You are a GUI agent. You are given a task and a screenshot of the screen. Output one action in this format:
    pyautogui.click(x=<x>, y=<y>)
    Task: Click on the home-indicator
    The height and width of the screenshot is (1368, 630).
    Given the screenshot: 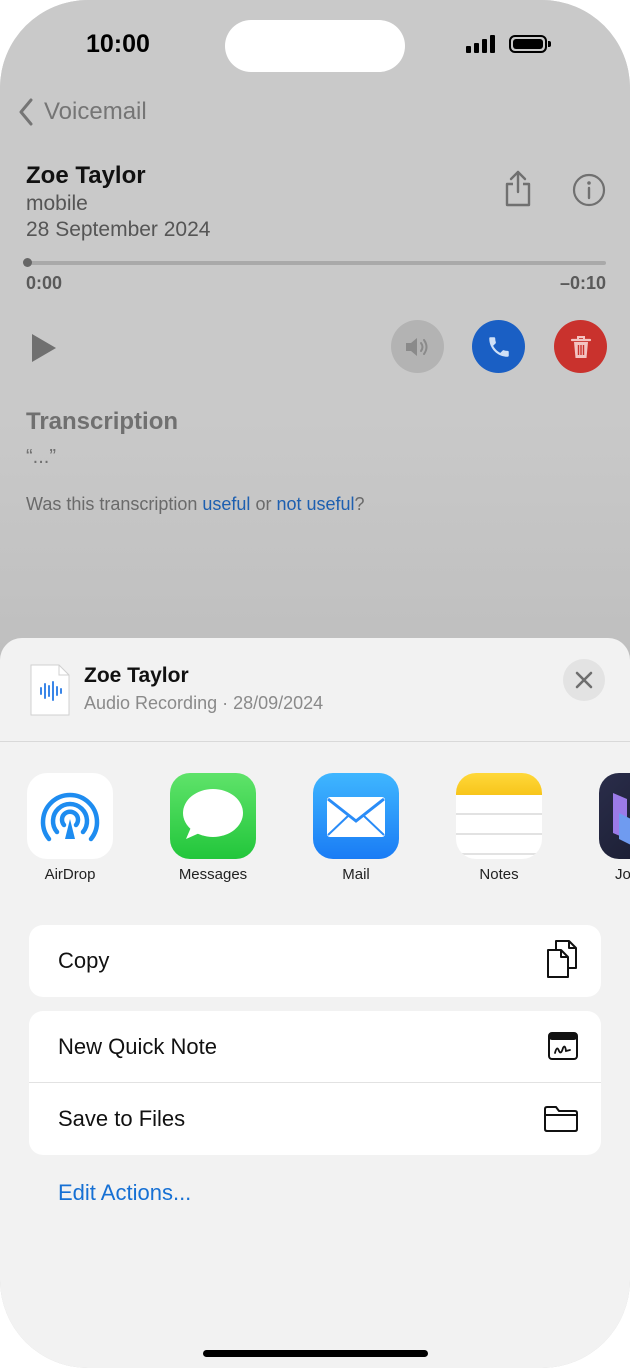 What is the action you would take?
    pyautogui.click(x=315, y=1353)
    